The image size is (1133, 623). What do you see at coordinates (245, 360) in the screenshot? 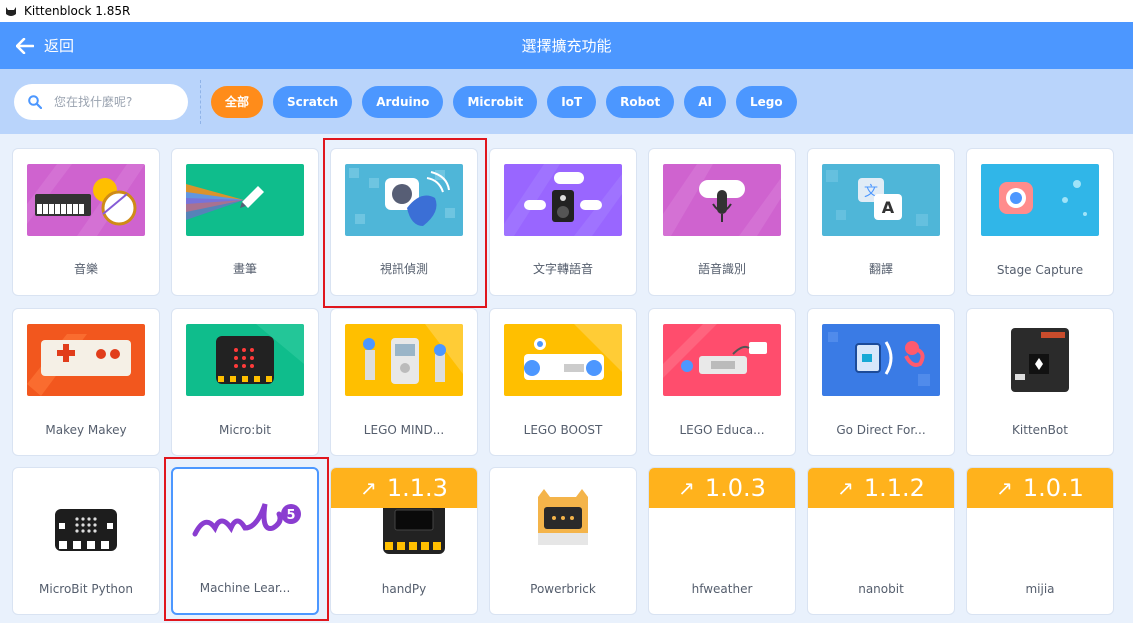
I see `microbit-icon` at bounding box center [245, 360].